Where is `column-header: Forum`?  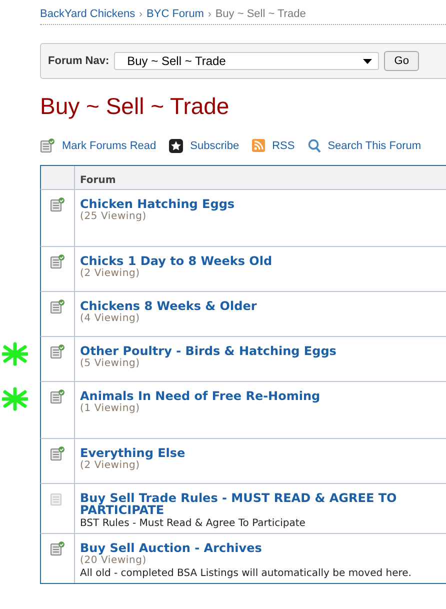
column-header: Forum is located at coordinates (98, 180).